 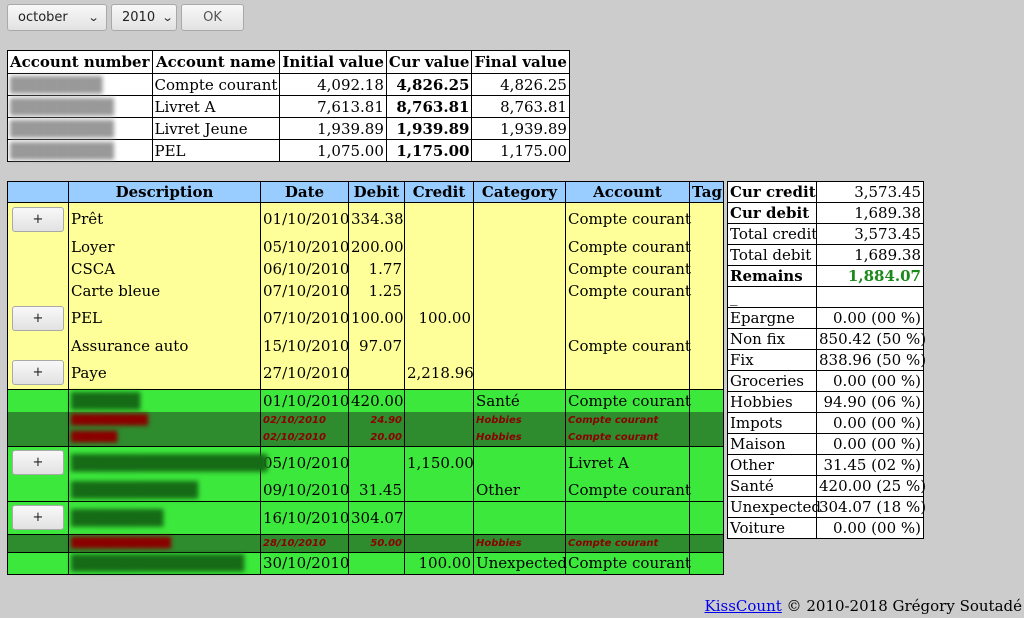 I want to click on op-category: Santé, so click(x=519, y=400).